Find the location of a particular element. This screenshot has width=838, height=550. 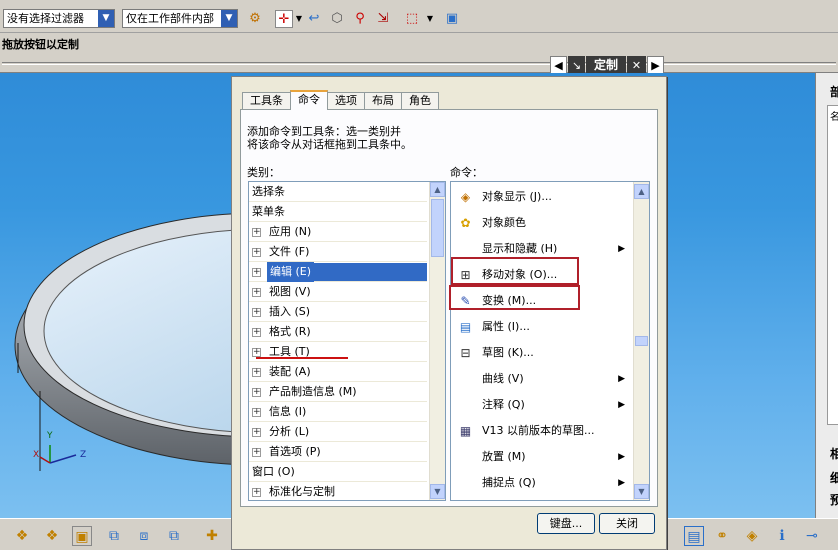

category-item: 菜单条 is located at coordinates (338, 212).